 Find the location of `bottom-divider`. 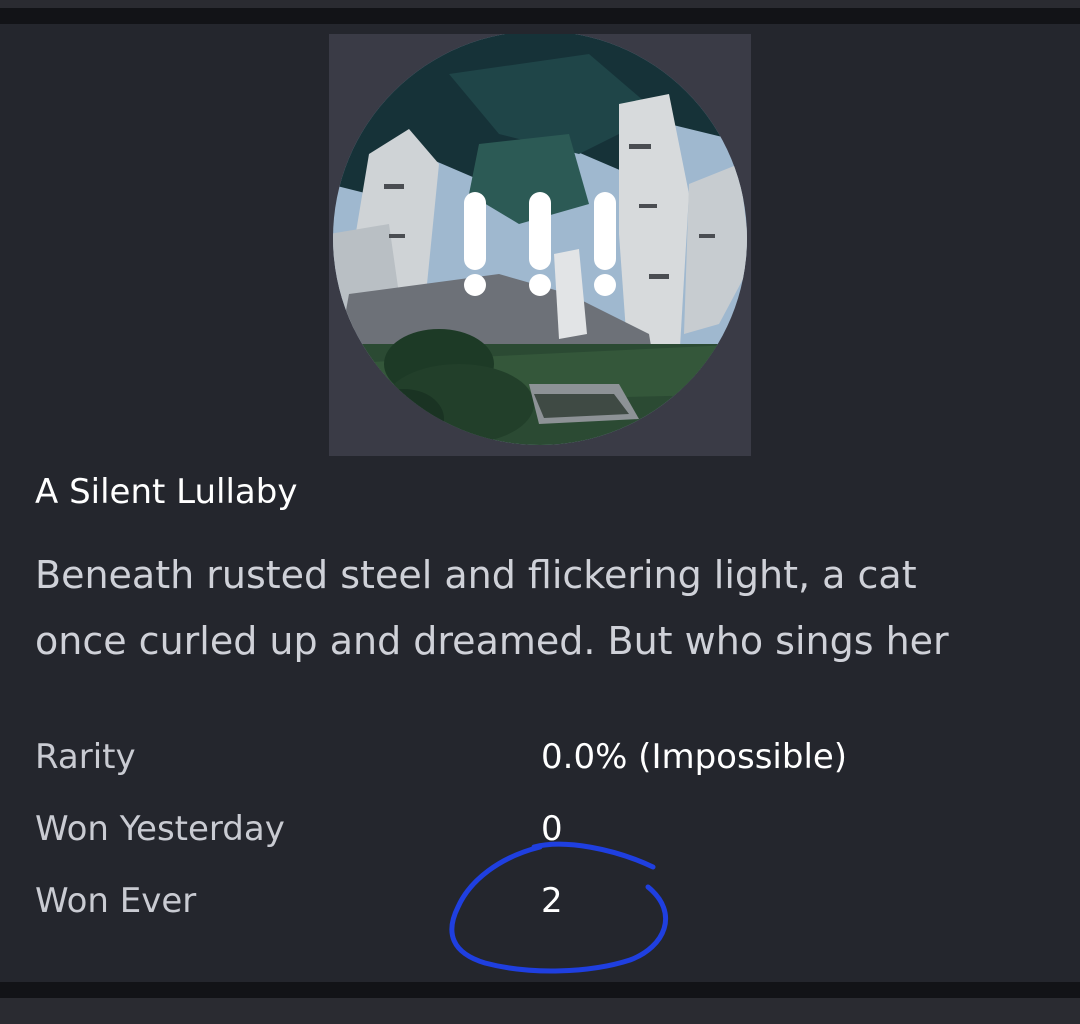

bottom-divider is located at coordinates (540, 1011).